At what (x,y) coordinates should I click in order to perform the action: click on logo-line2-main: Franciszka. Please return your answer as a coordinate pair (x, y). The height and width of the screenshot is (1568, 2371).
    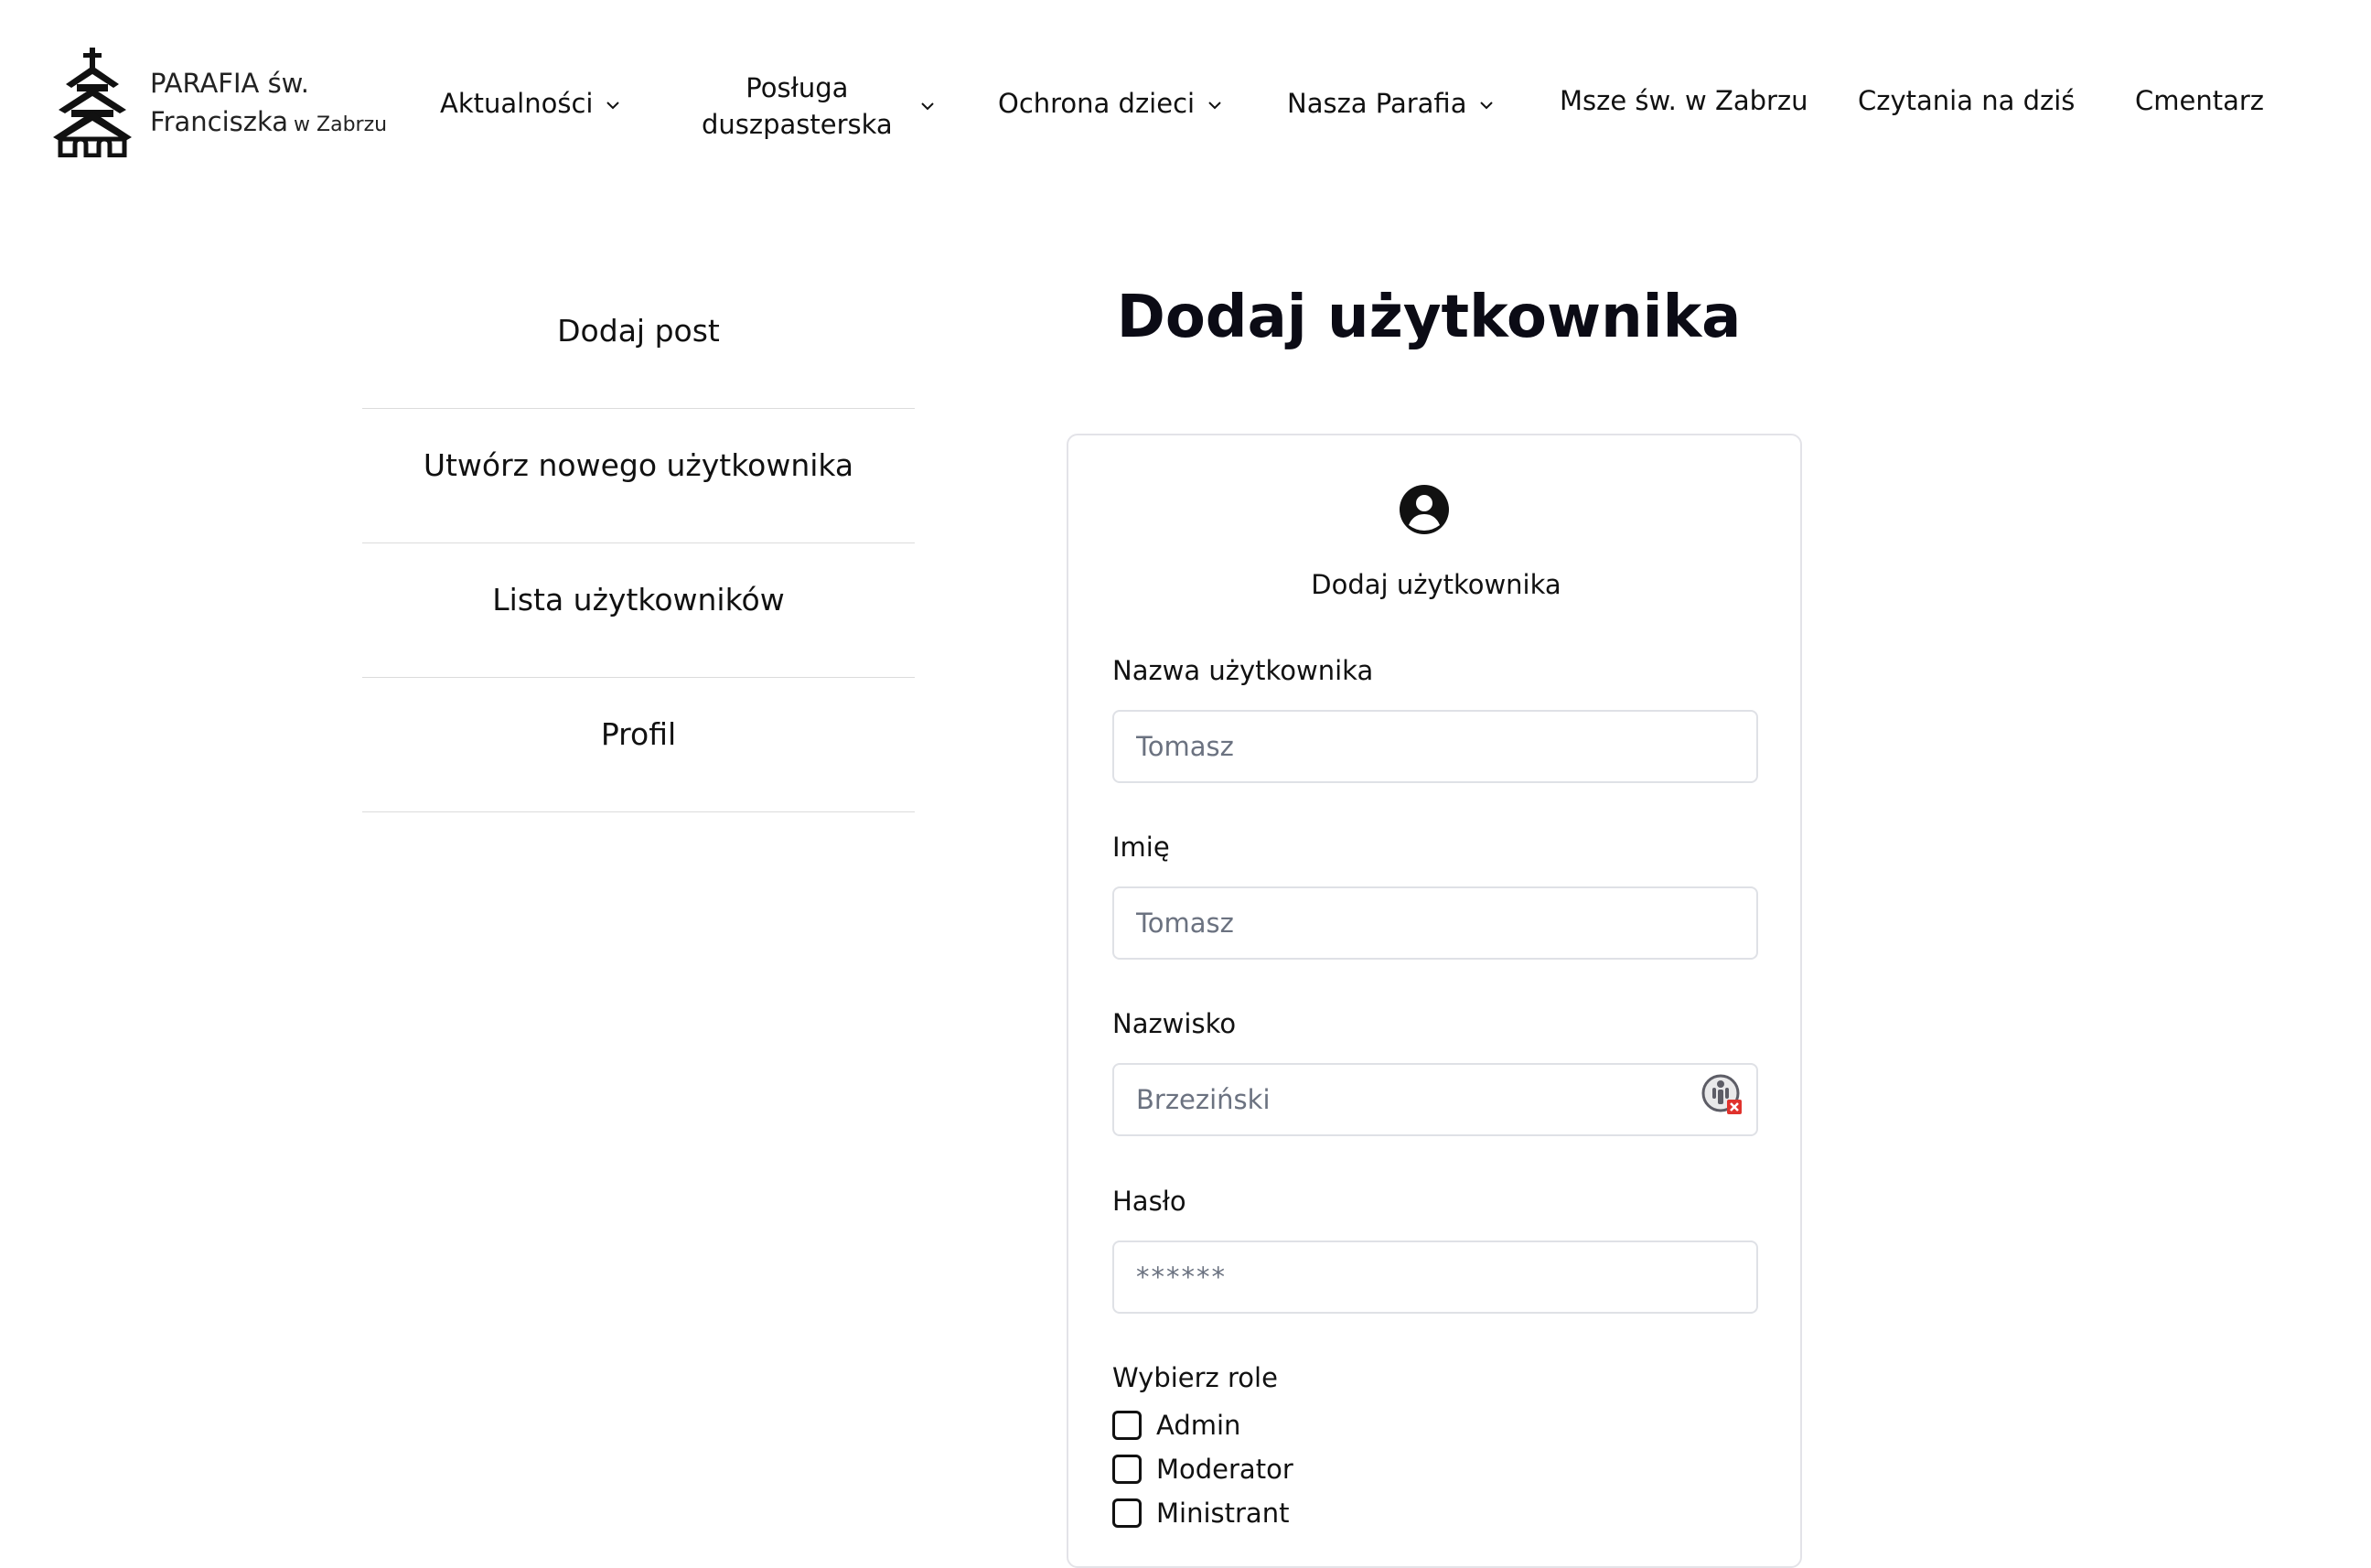
    Looking at the image, I should click on (220, 121).